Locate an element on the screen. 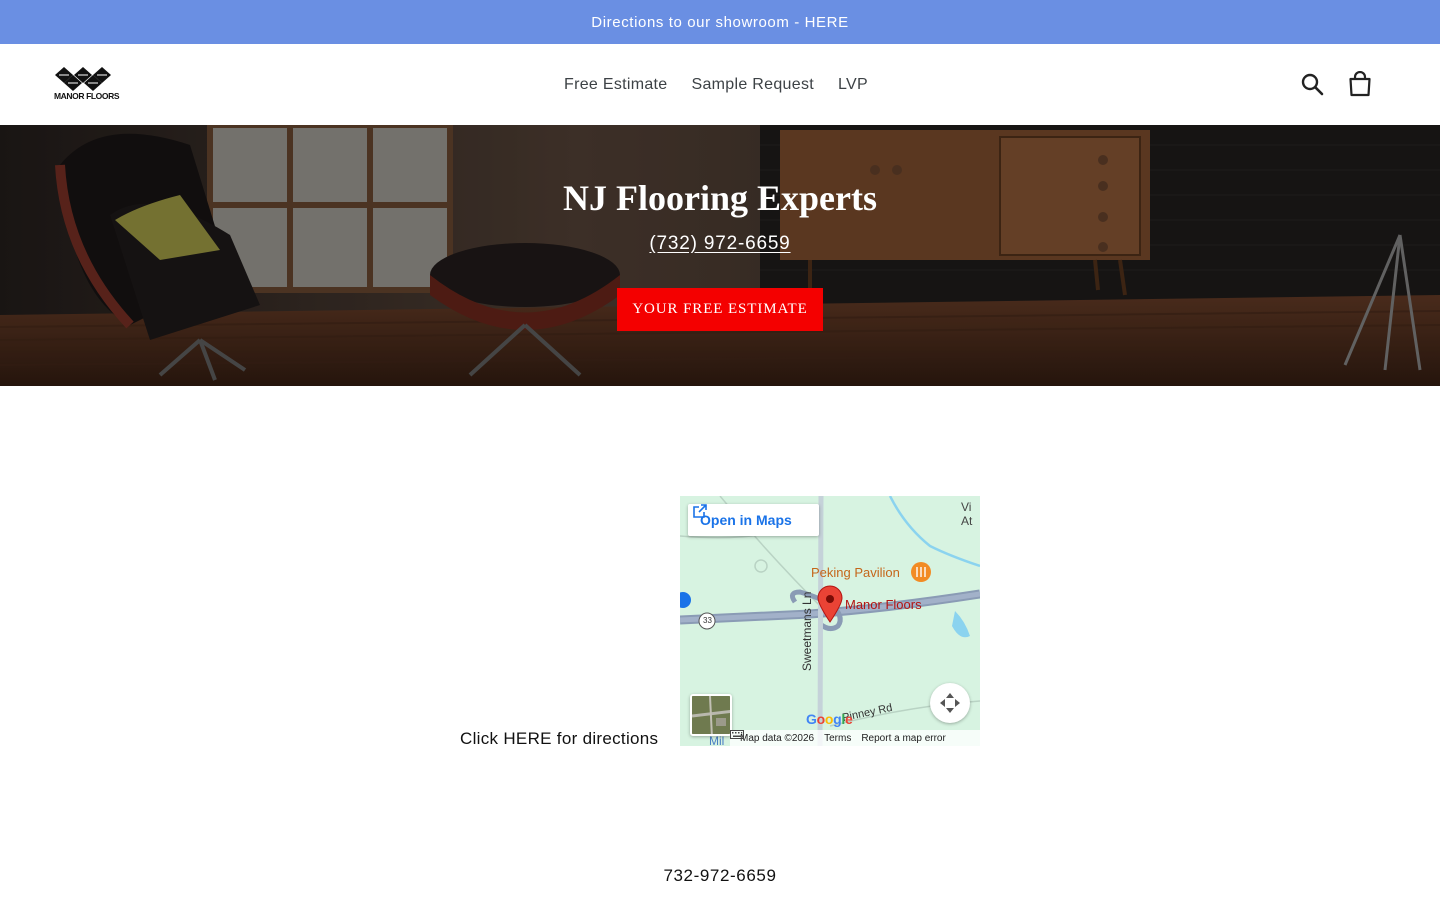 Image resolution: width=1440 pixels, height=900 pixels. map-label-corner-top2: At is located at coordinates (967, 521).